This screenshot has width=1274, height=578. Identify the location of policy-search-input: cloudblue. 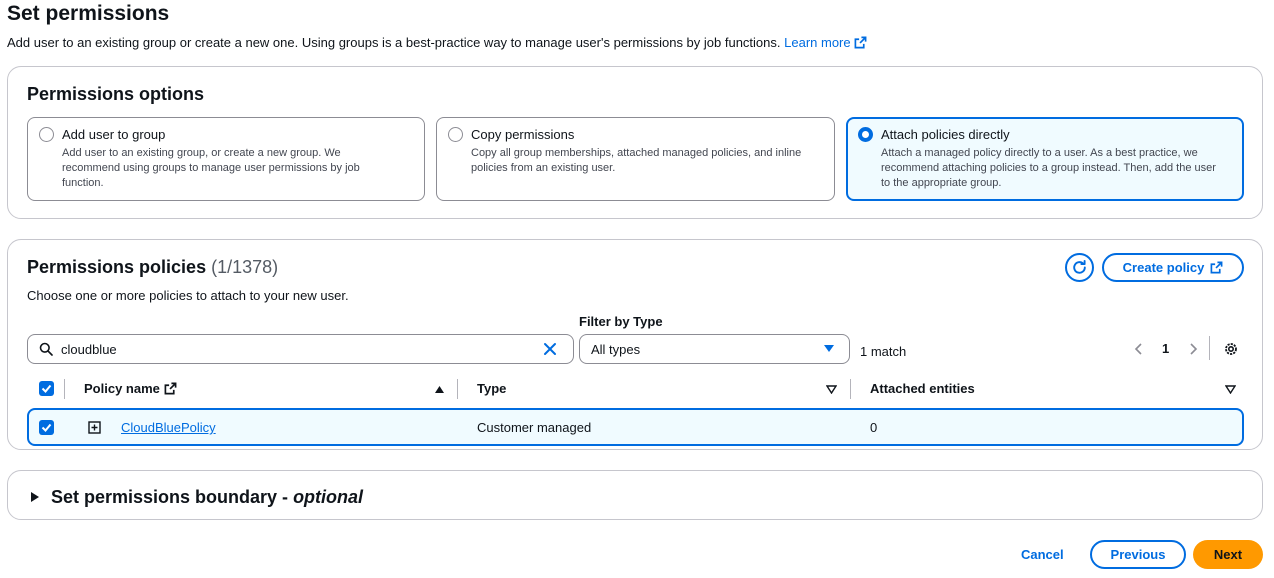
(300, 349).